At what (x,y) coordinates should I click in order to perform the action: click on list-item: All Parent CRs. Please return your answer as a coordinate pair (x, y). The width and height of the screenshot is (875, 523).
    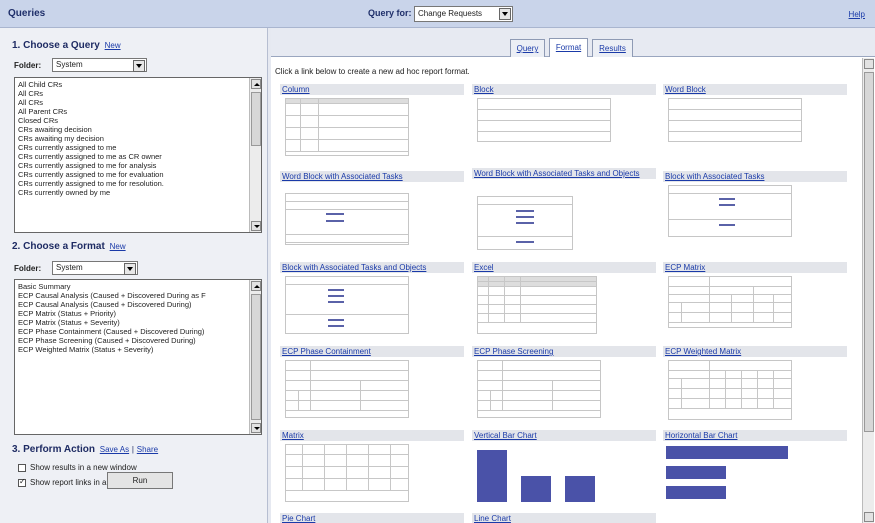
    Looking at the image, I should click on (138, 111).